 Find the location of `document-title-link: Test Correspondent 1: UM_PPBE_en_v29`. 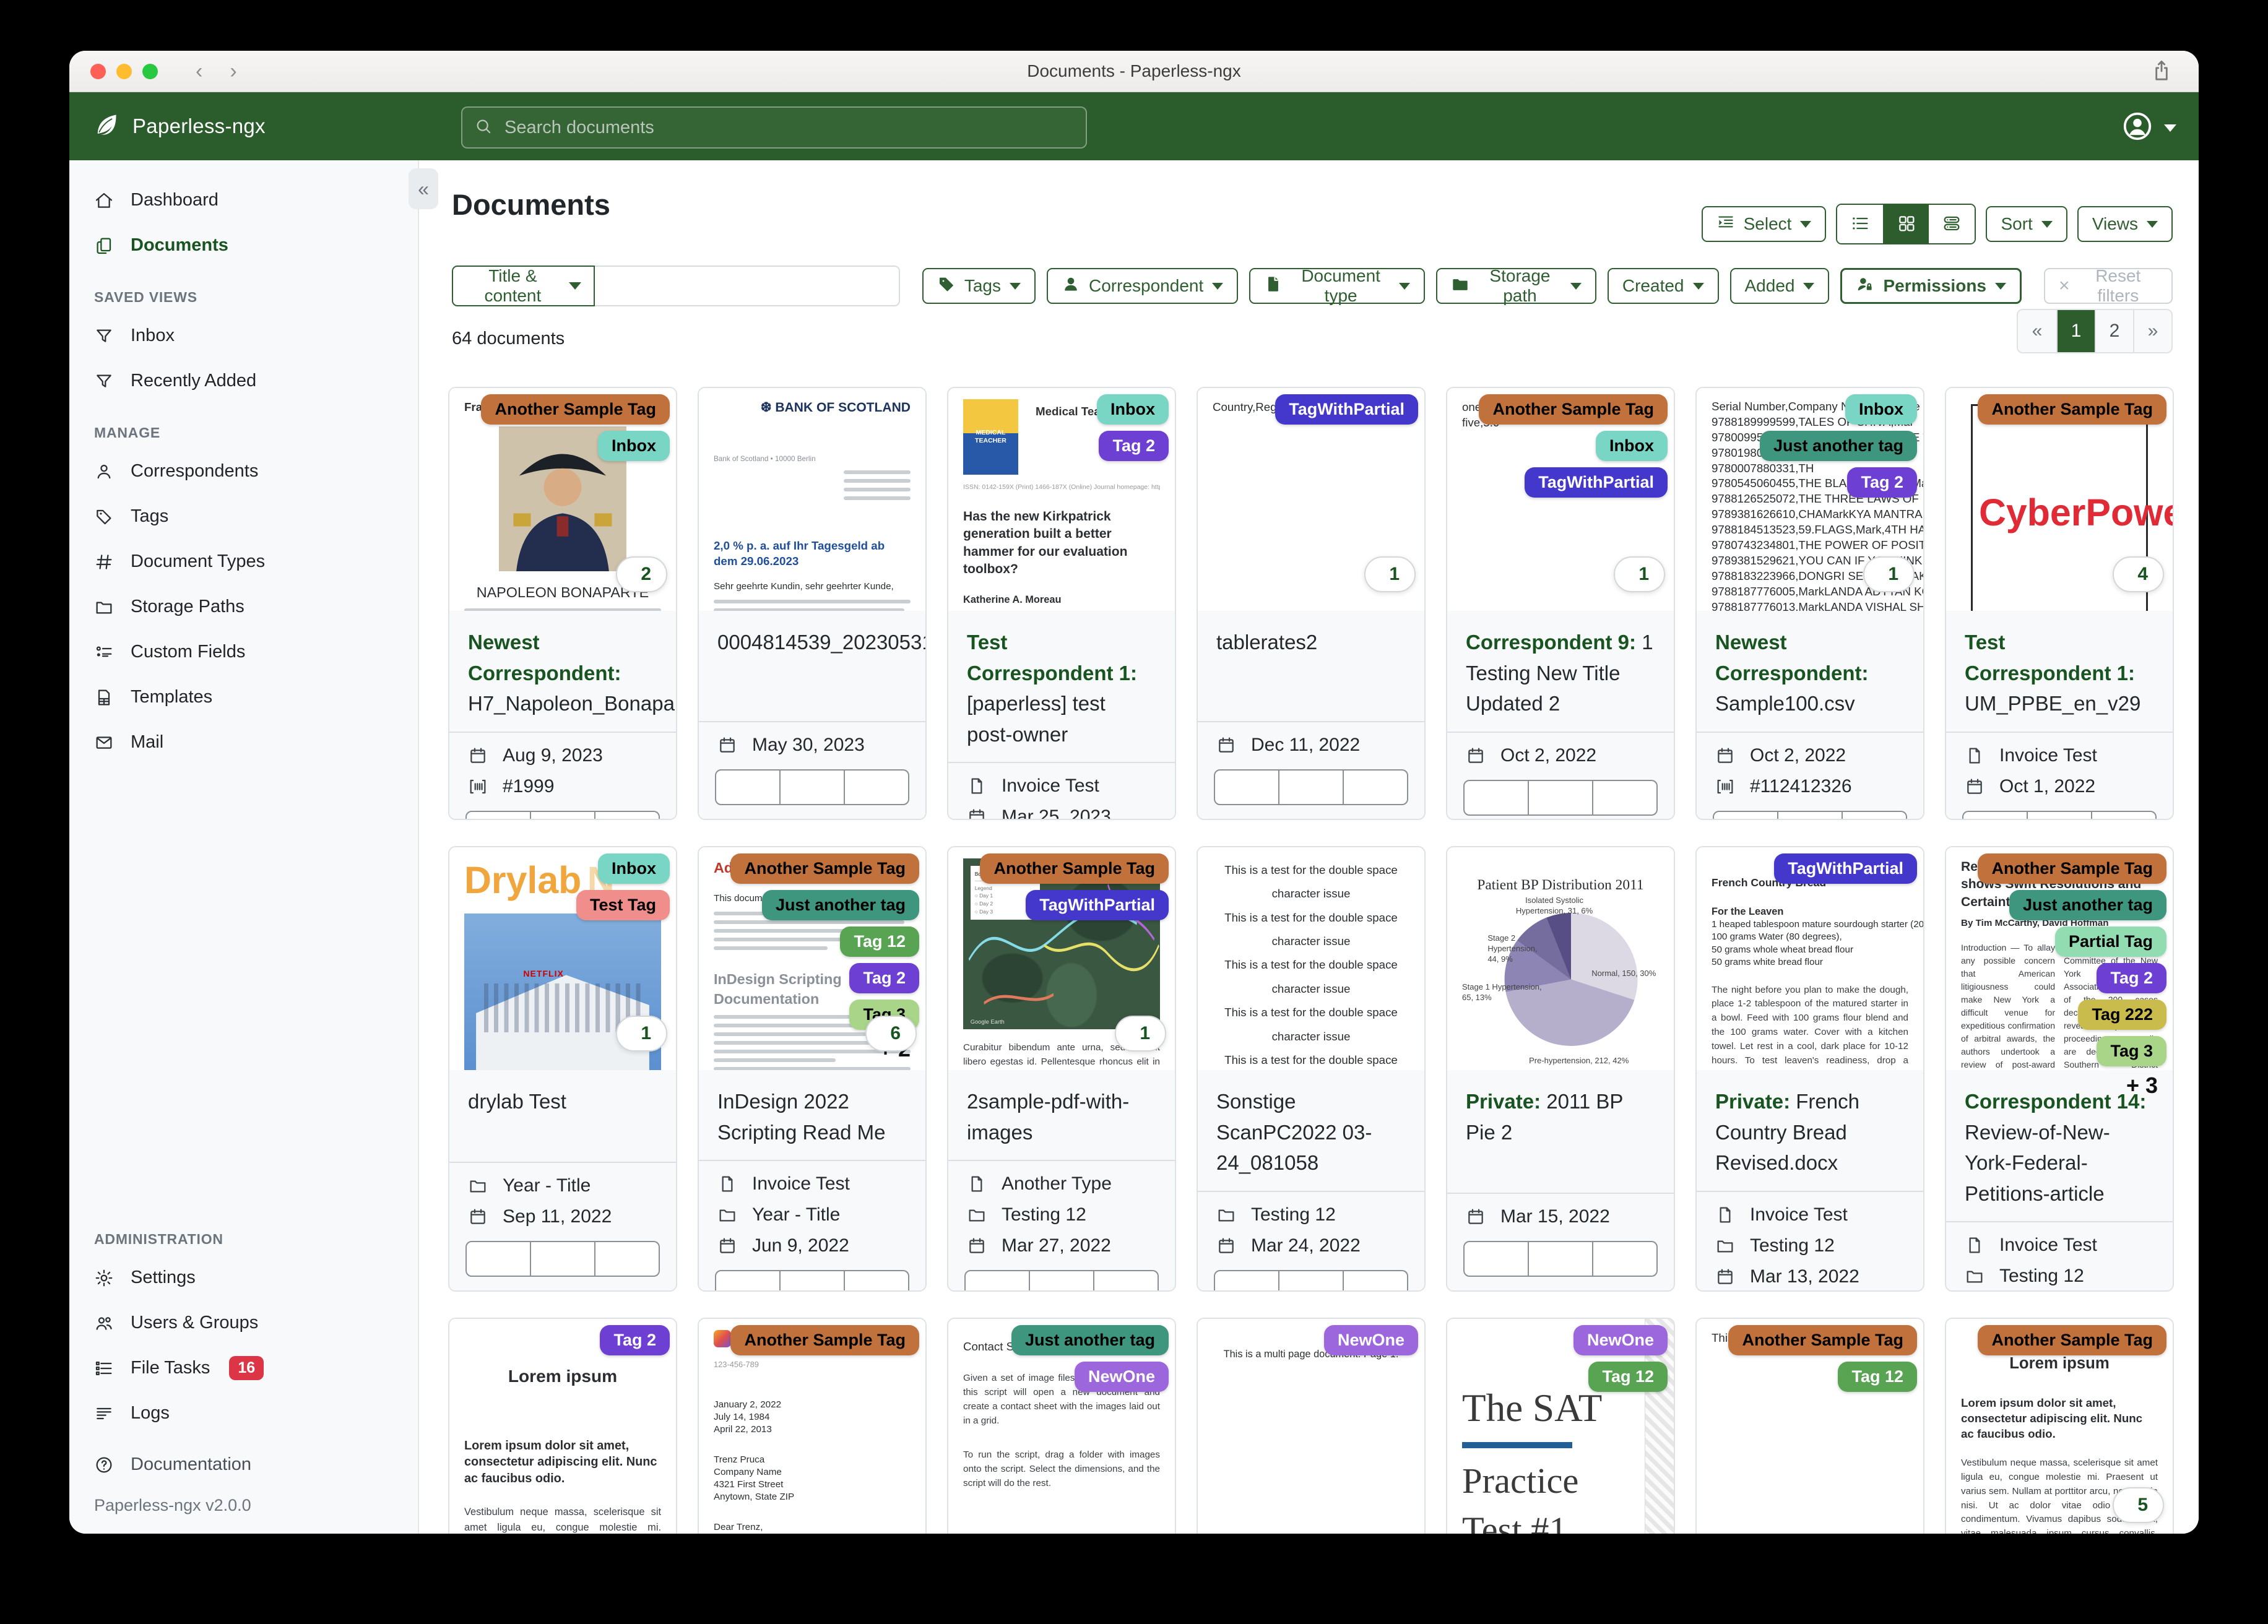

document-title-link: Test Correspondent 1: UM_PPBE_en_v29 is located at coordinates (2059, 671).